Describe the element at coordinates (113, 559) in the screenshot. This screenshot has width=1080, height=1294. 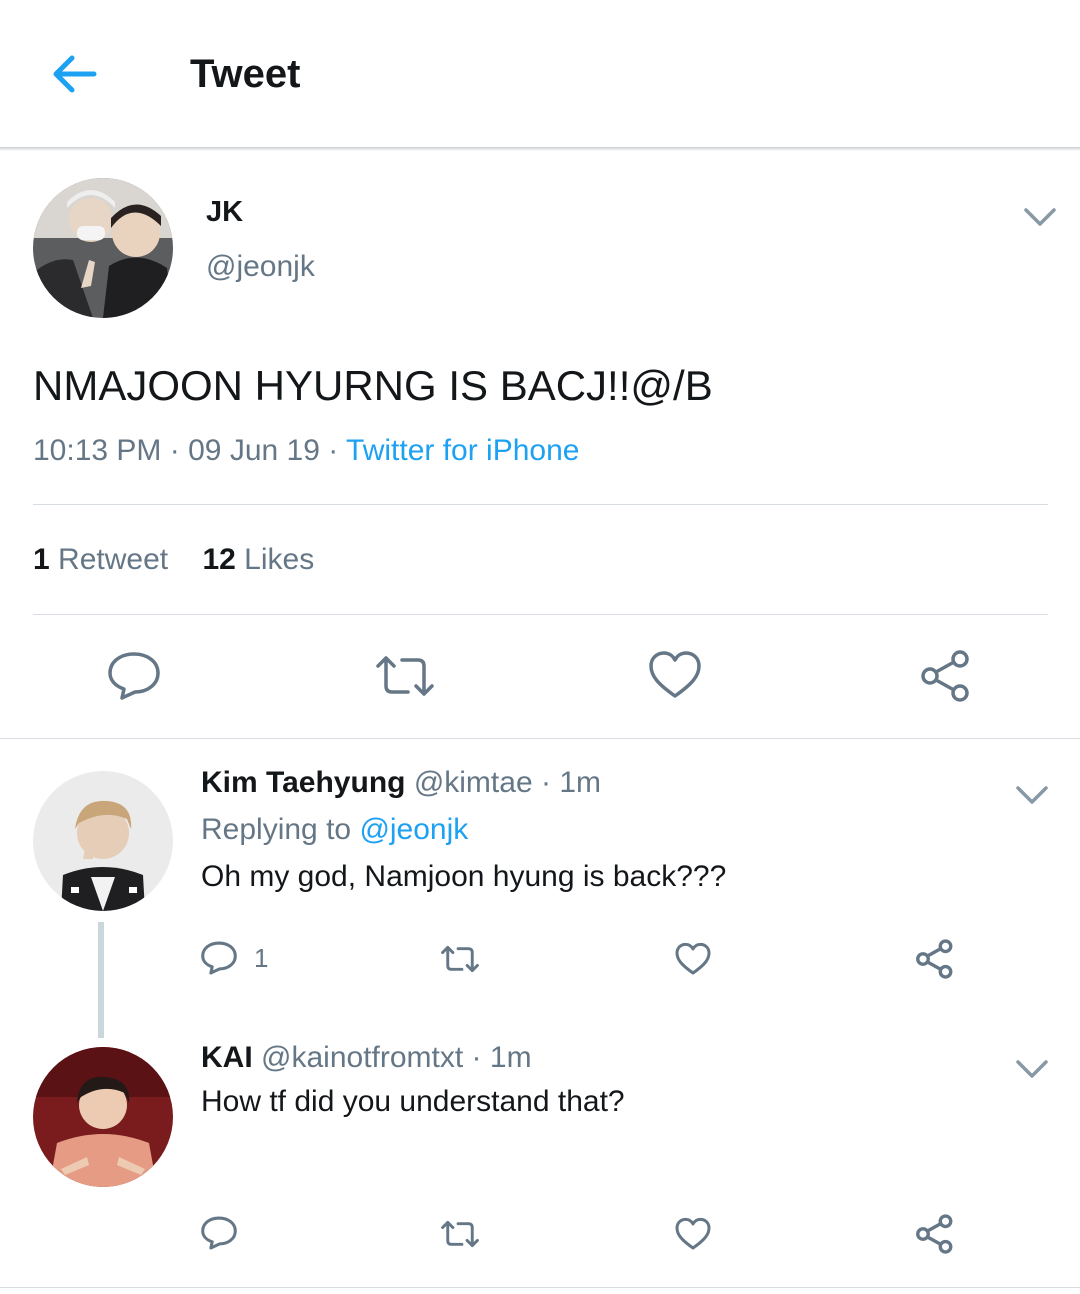
I see `retweet-label: Retweet` at that location.